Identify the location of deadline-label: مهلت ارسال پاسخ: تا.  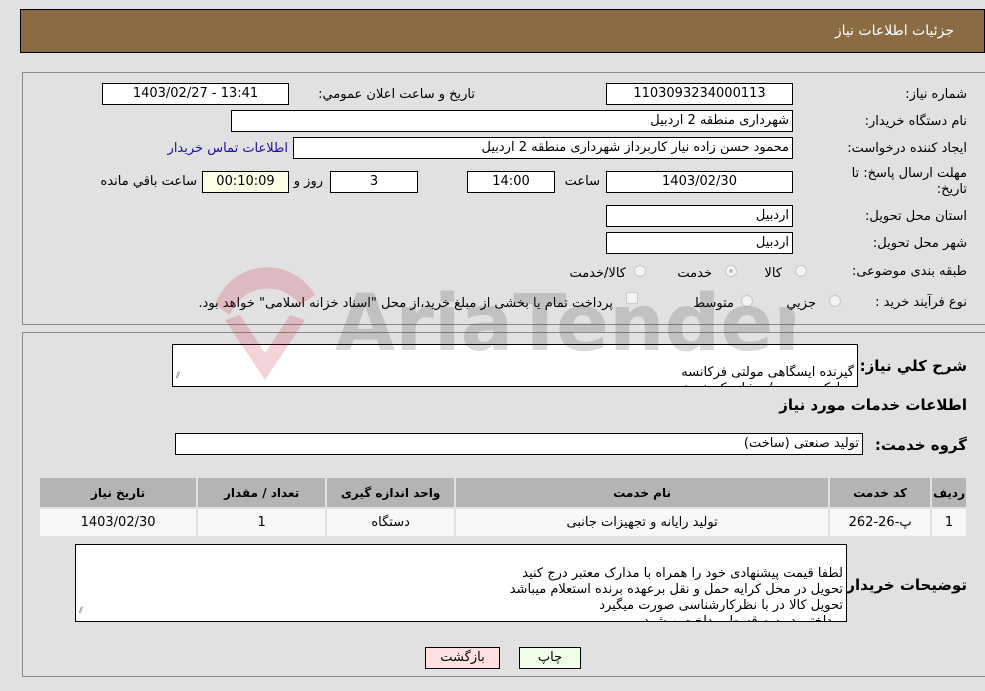
(909, 173).